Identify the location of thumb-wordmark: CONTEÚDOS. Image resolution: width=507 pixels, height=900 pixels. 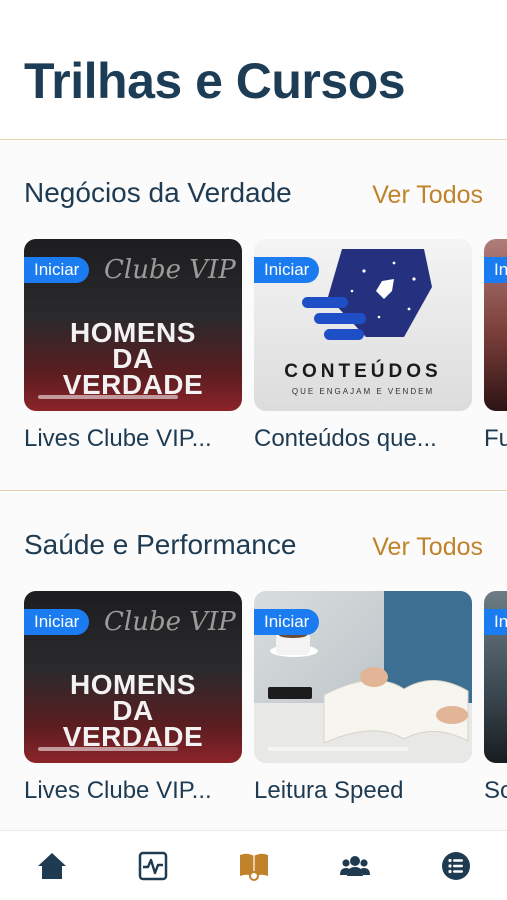
(363, 371).